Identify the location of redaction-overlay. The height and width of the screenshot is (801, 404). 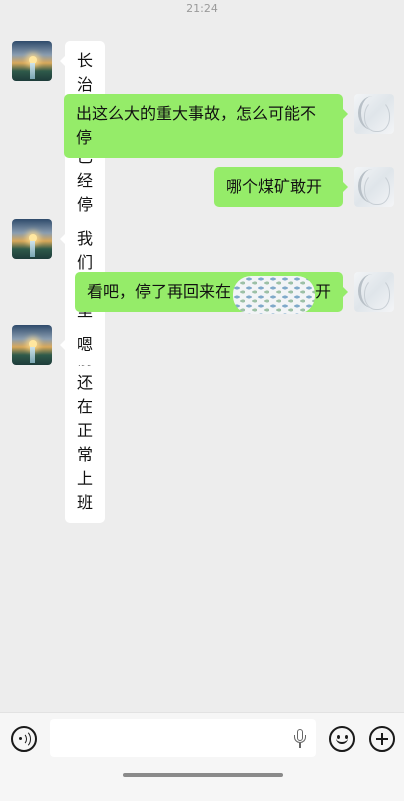
(274, 295).